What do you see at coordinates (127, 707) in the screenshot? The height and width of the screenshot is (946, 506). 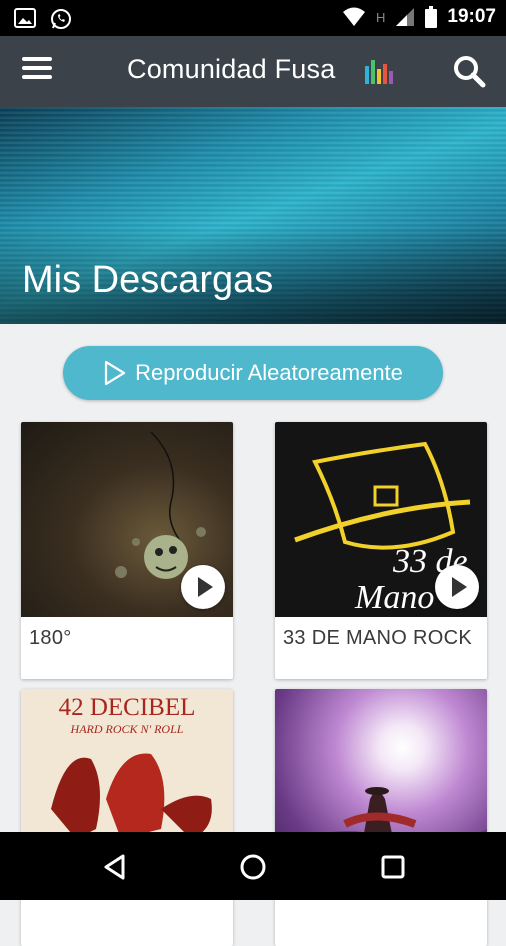 I see `cover-band-name: 42 DECIBEL` at bounding box center [127, 707].